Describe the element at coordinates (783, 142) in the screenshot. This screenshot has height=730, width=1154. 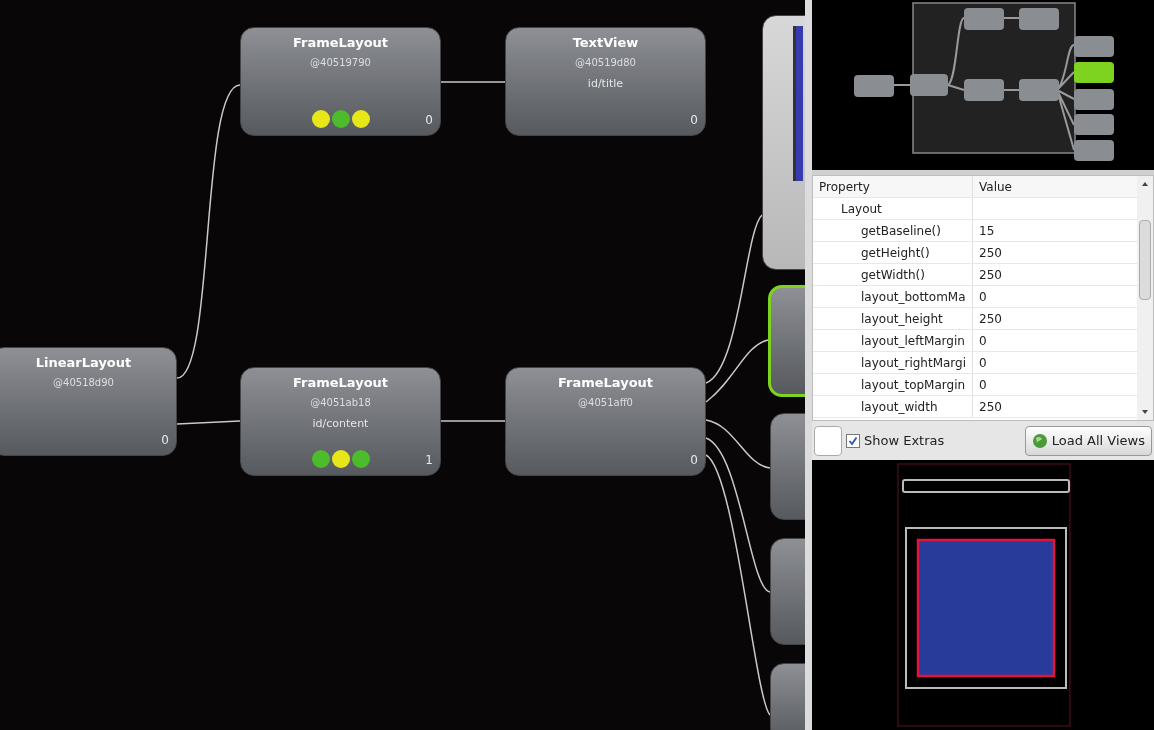
I see `view-node` at that location.